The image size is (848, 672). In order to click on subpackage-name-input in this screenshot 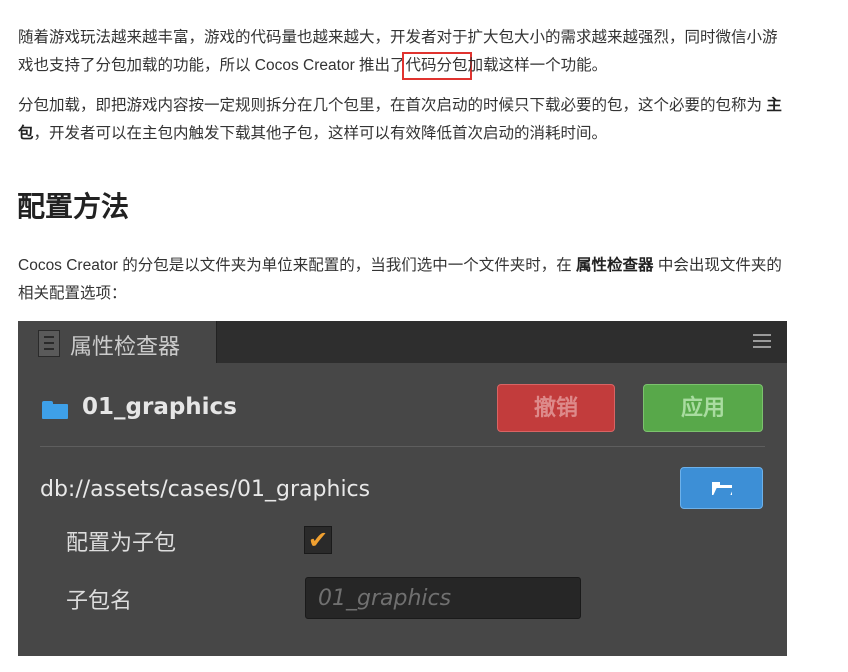, I will do `click(443, 598)`.